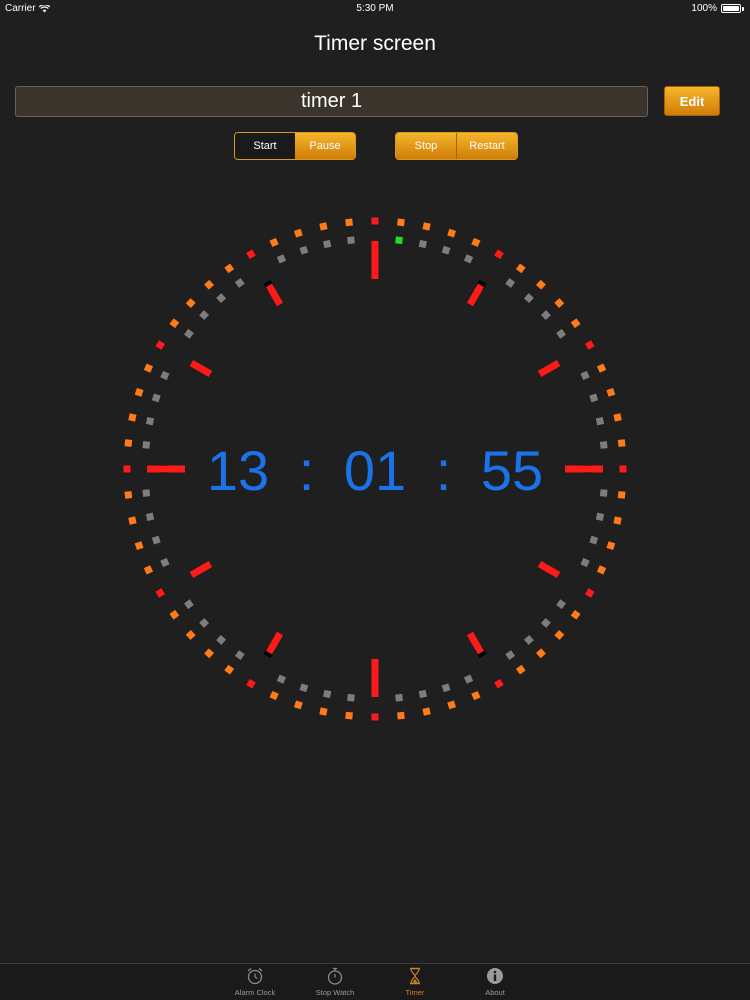  Describe the element at coordinates (255, 982) in the screenshot. I see `tab-alarm-clock: Alarm Clock` at that location.